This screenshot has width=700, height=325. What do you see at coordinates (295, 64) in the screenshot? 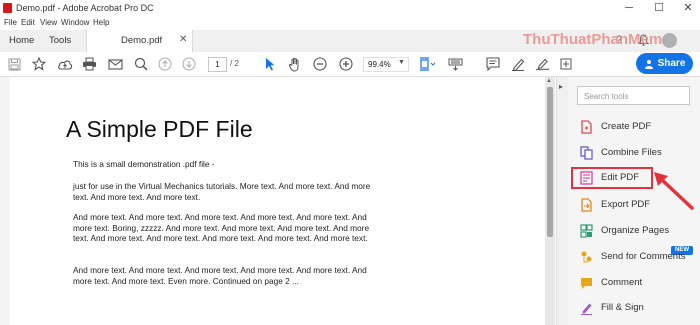
I see `hand-icon` at bounding box center [295, 64].